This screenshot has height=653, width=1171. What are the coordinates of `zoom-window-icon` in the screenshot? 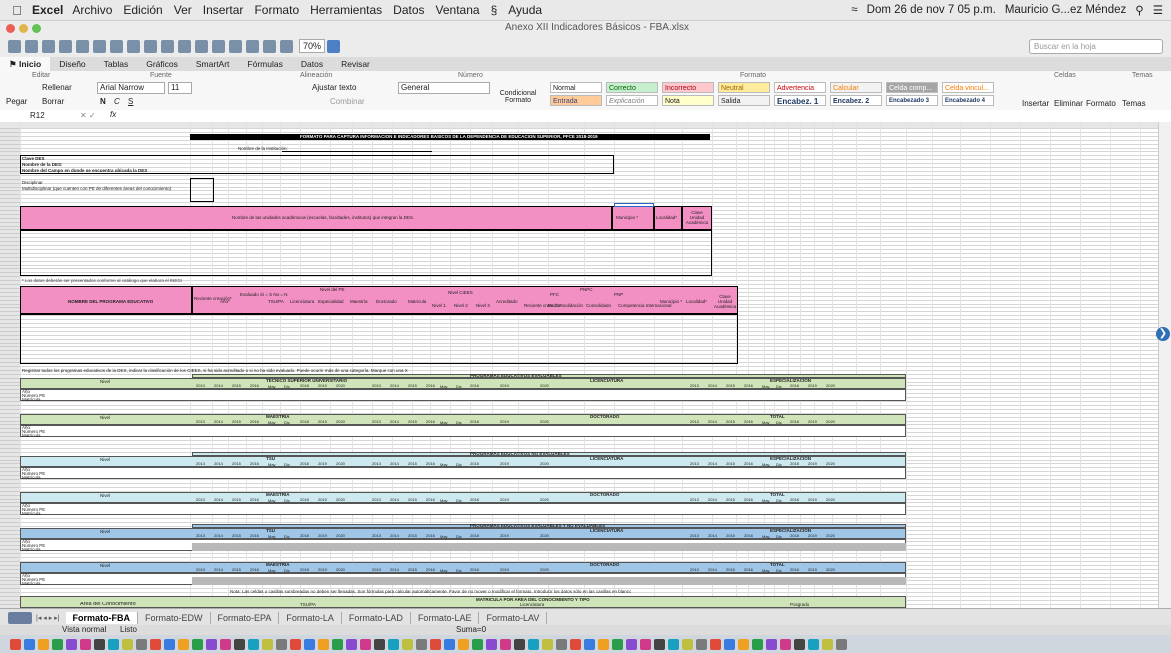 It's located at (36, 28).